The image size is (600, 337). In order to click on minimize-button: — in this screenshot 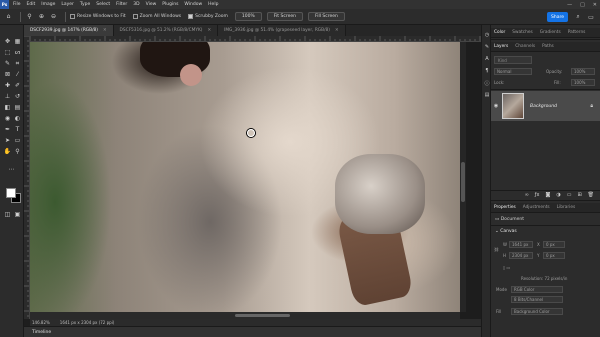, I will do `click(569, 5)`.